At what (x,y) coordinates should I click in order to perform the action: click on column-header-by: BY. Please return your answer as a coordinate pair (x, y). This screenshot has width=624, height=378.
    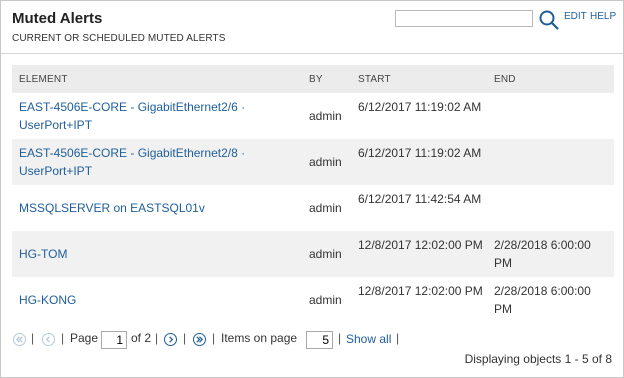
    Looking at the image, I should click on (316, 79).